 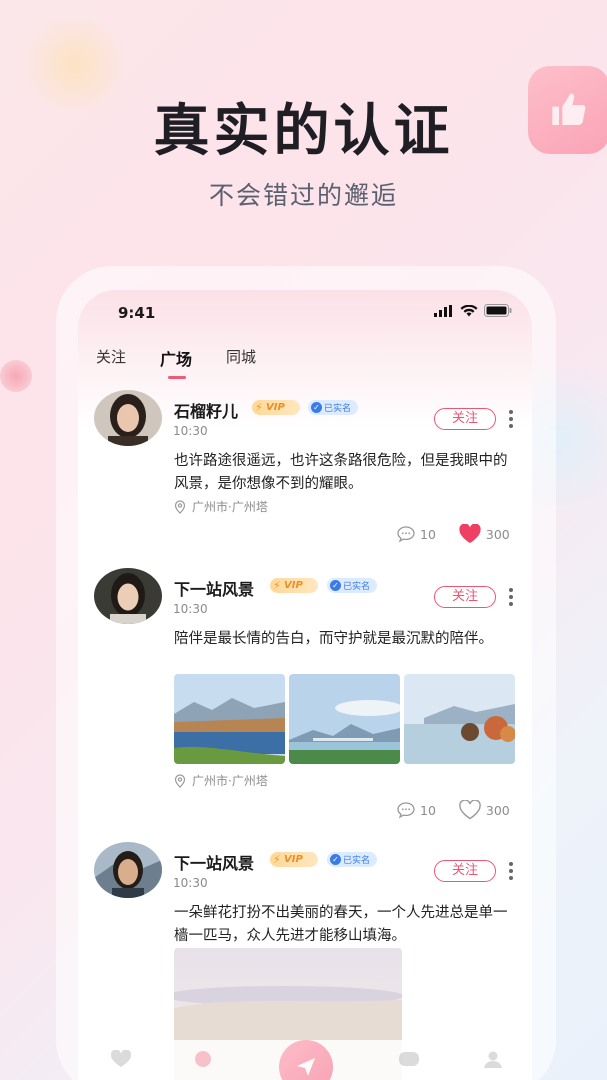 What do you see at coordinates (206, 410) in the screenshot?
I see `username: 石榴籽儿` at bounding box center [206, 410].